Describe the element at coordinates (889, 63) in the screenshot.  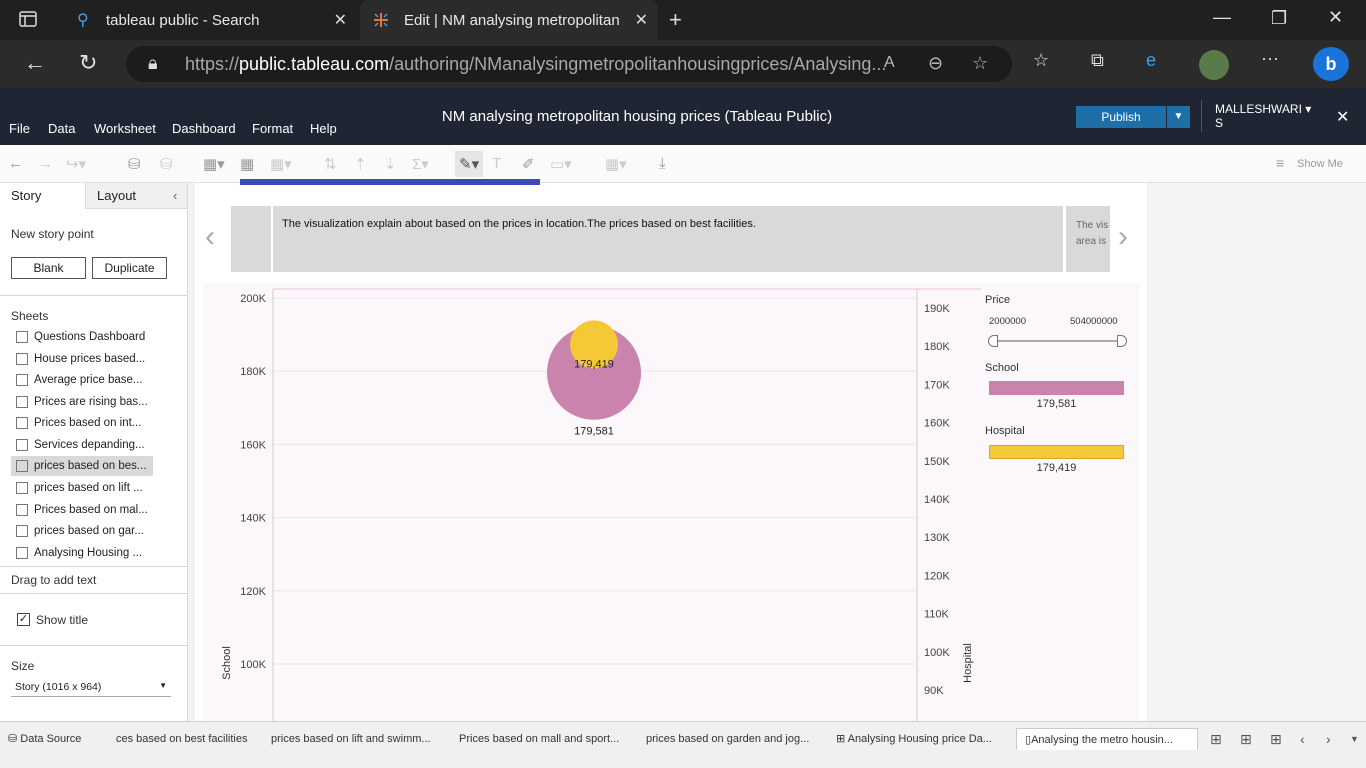
I see `read-aloud-icon: A` at that location.